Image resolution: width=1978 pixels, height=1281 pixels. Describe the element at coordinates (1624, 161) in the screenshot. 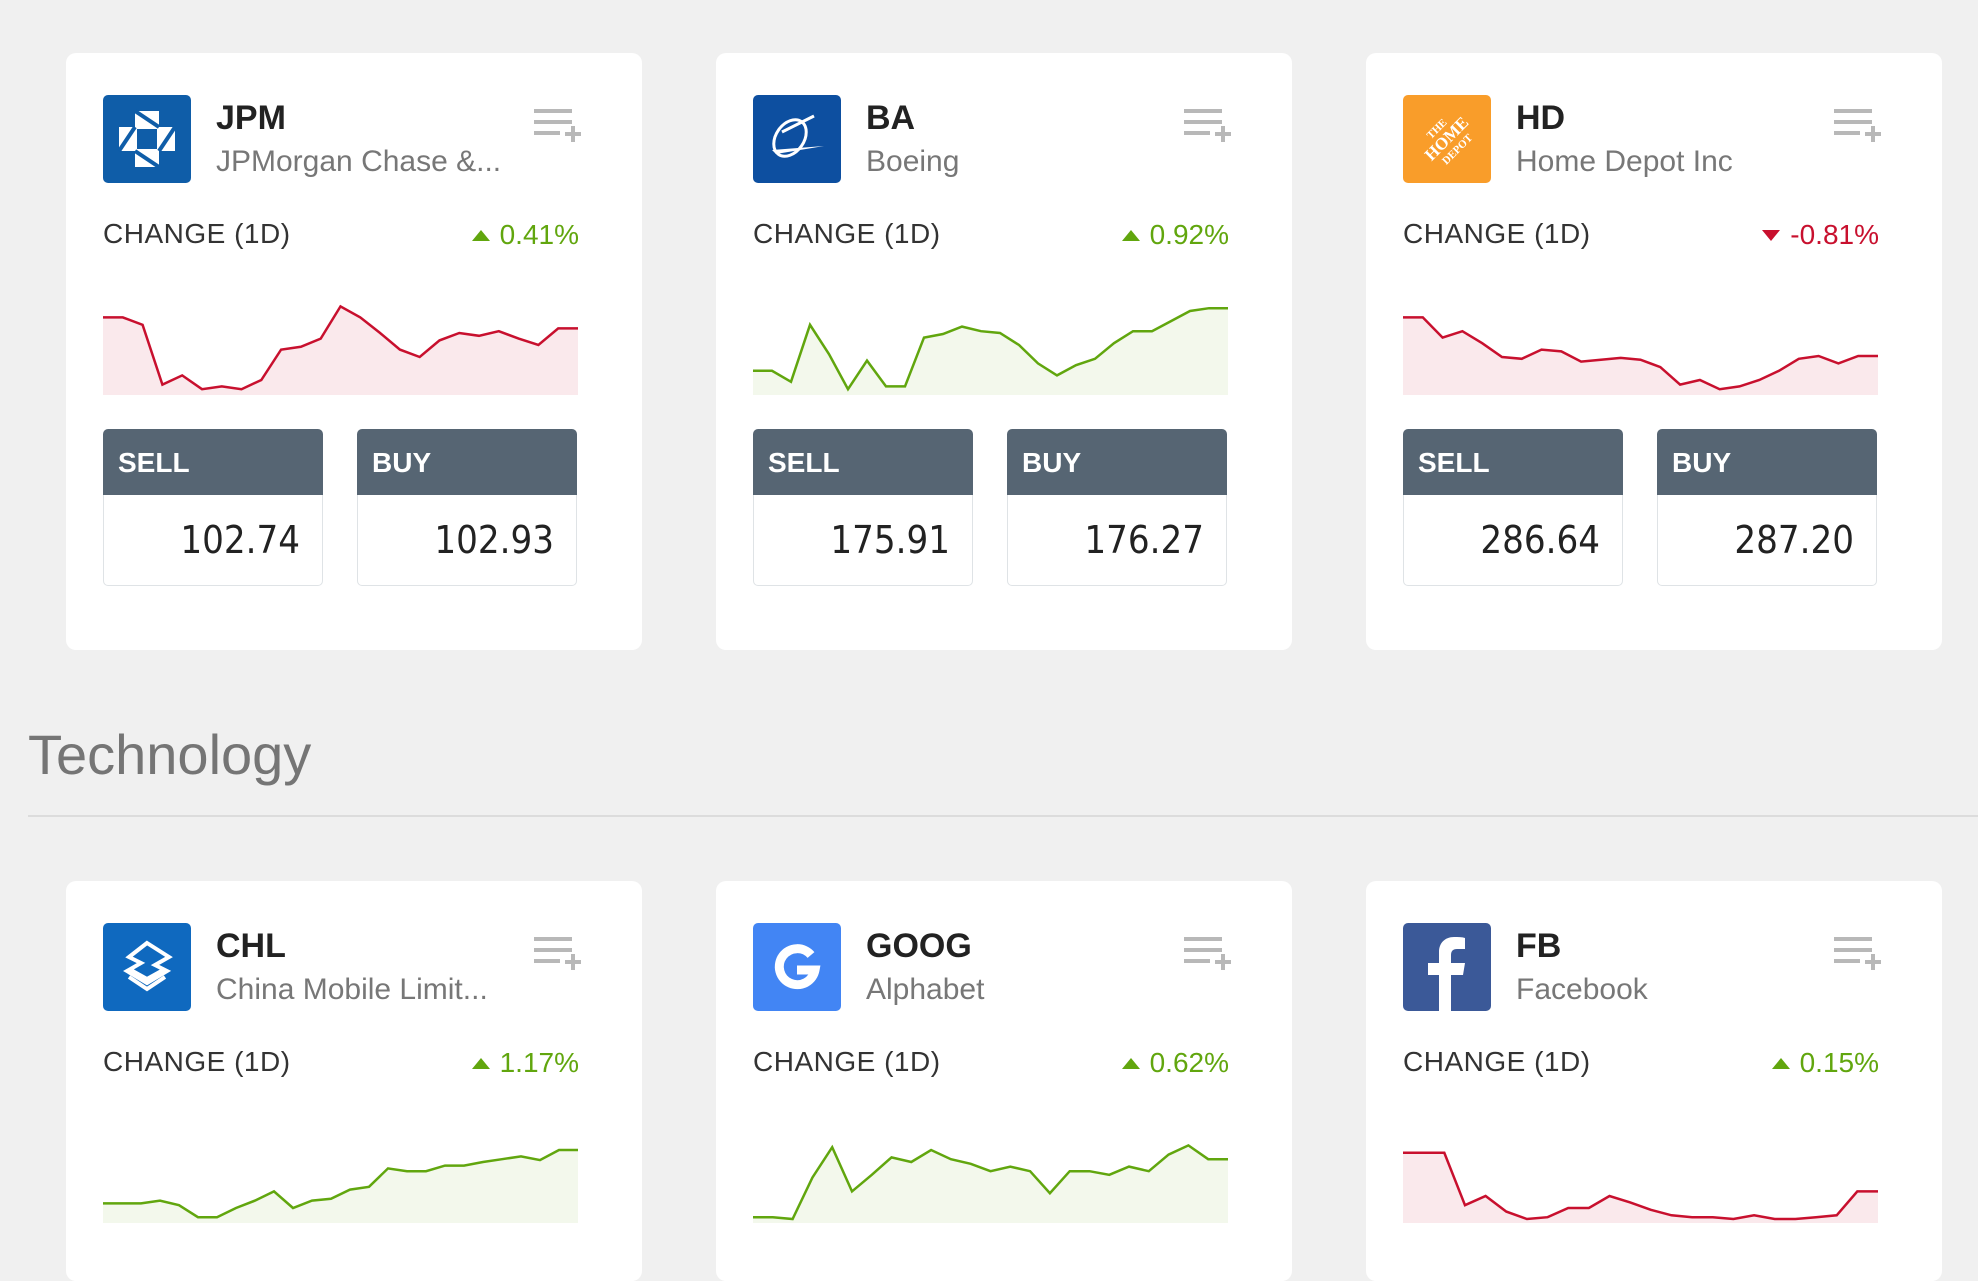

I see `company-name: Home Depot Inc` at that location.